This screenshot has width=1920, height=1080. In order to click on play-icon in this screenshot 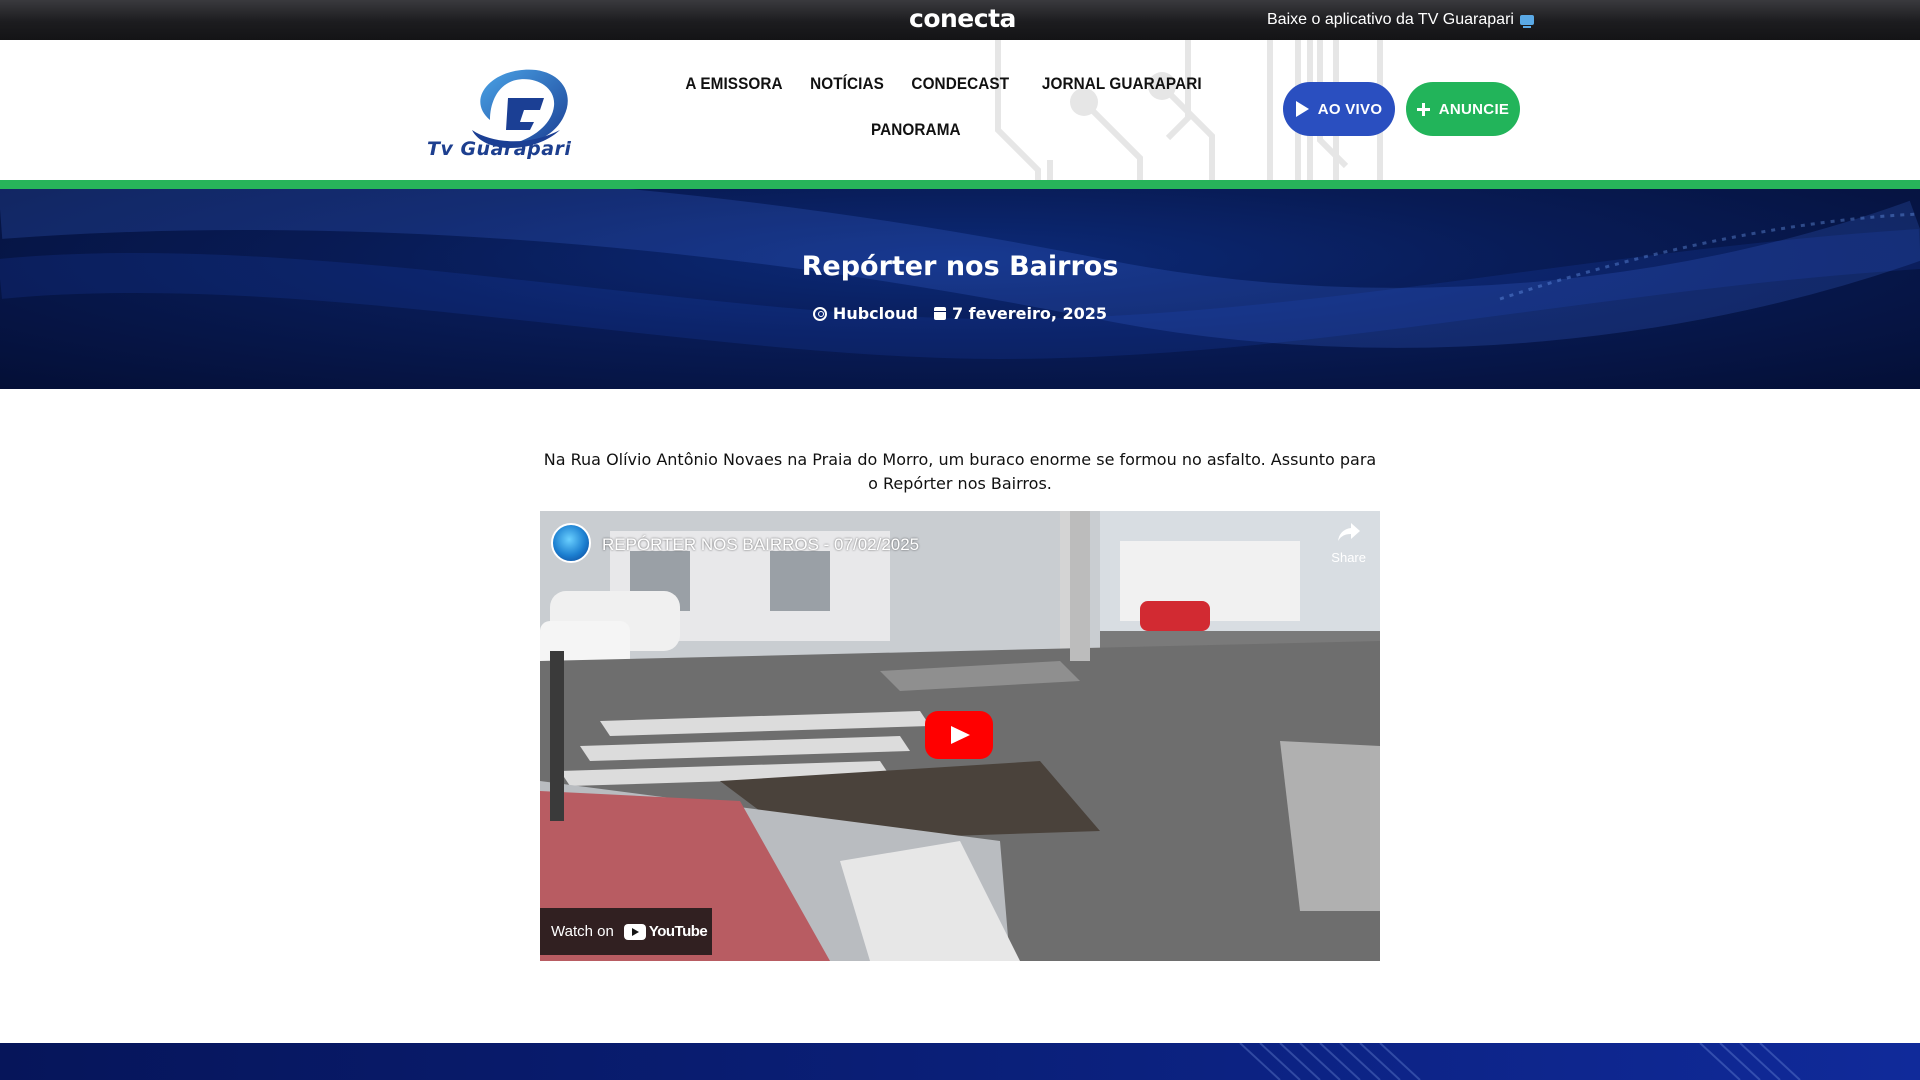, I will do `click(1302, 109)`.